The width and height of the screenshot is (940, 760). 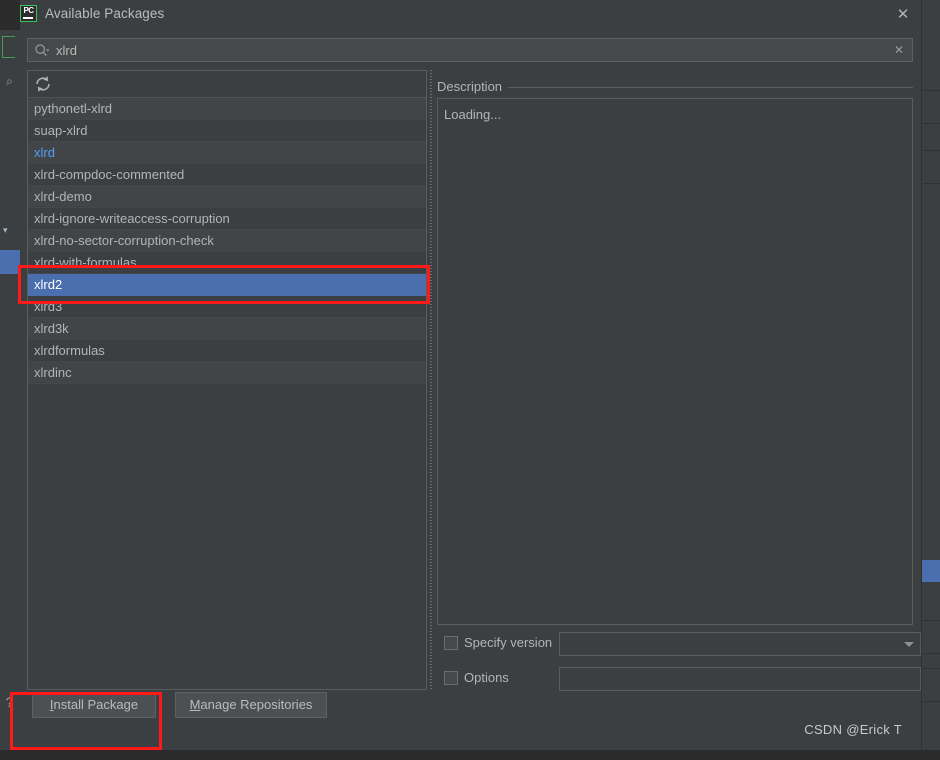 I want to click on install-package-label: nstall Package, so click(x=96, y=704).